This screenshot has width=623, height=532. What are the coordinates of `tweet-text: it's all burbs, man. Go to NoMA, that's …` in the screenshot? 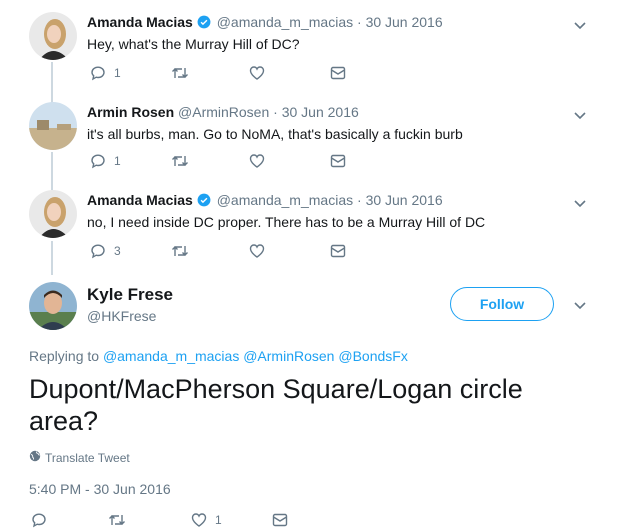 It's located at (275, 134).